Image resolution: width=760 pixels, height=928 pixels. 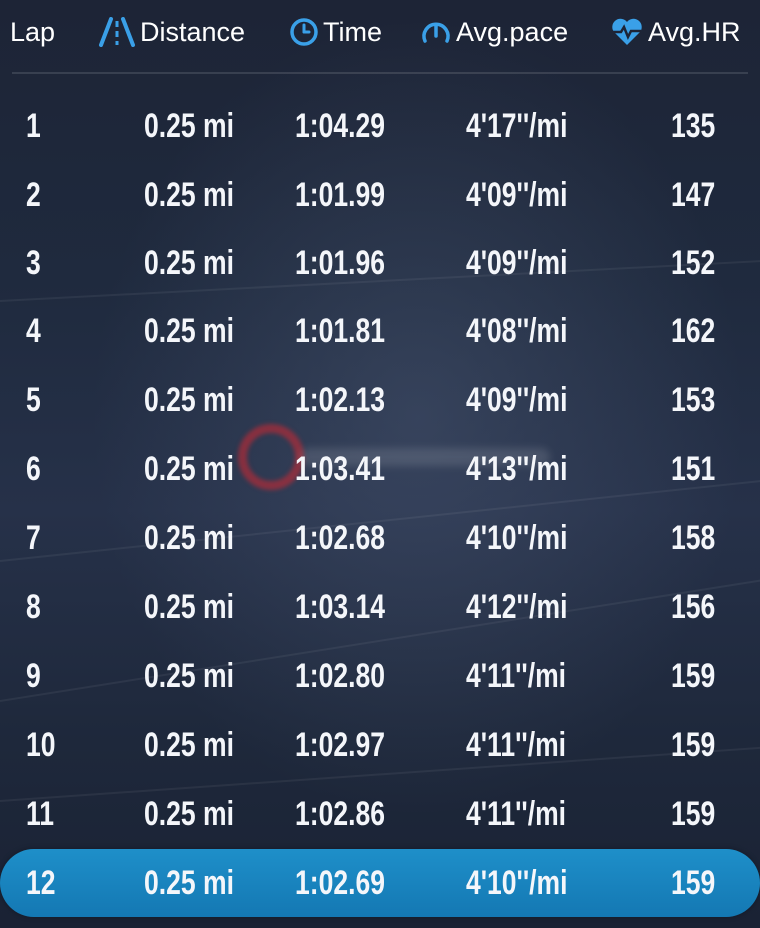 What do you see at coordinates (33, 469) in the screenshot?
I see `lap-number: 6` at bounding box center [33, 469].